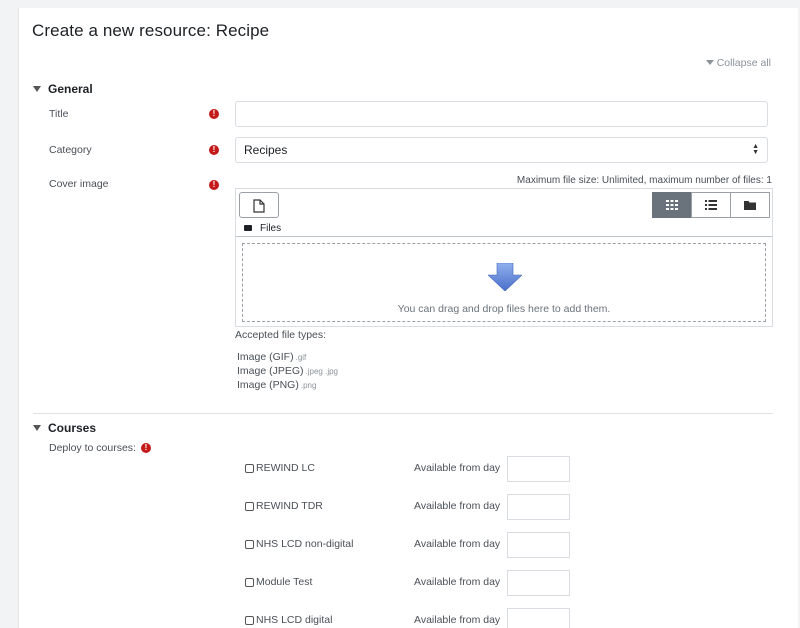  I want to click on file-type-item: Image (JPEG) .jpeg .jpg, so click(287, 371).